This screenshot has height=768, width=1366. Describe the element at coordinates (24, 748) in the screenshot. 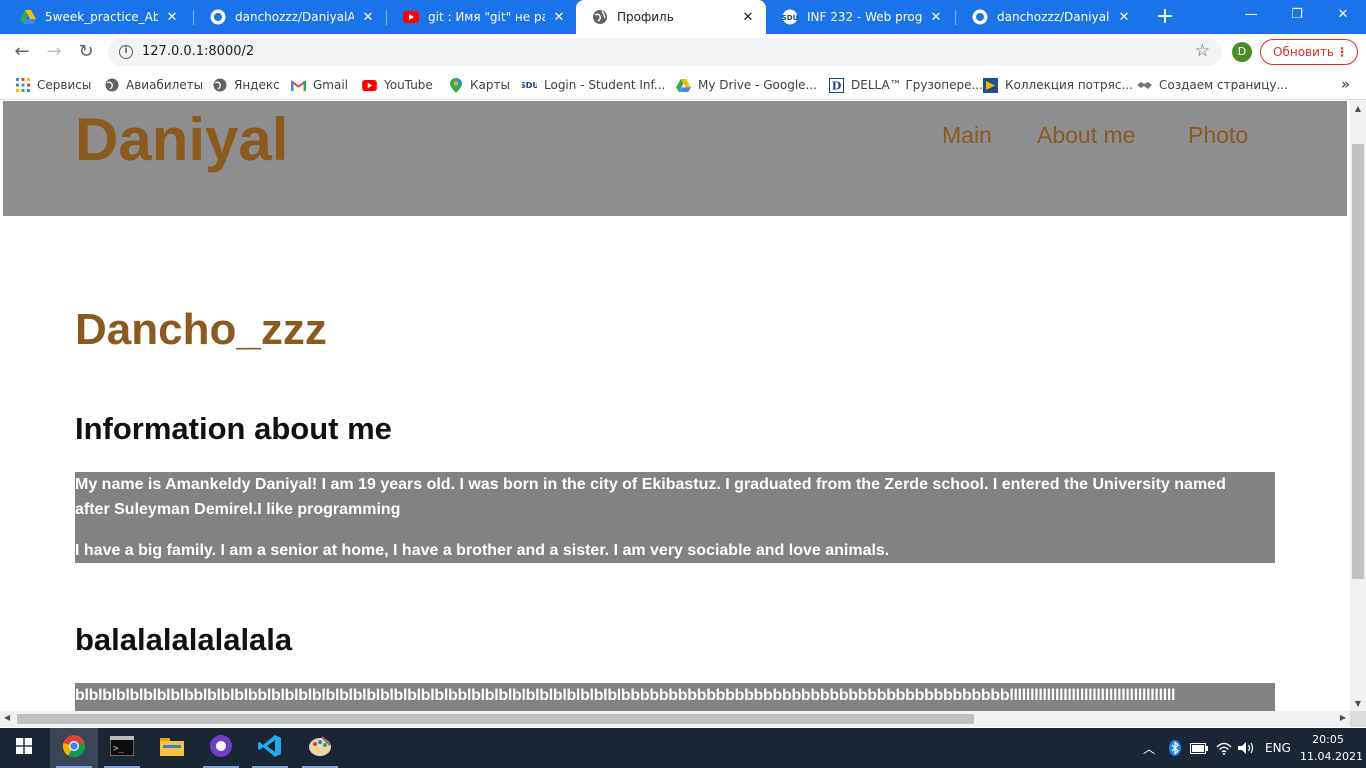

I see `start-button` at that location.